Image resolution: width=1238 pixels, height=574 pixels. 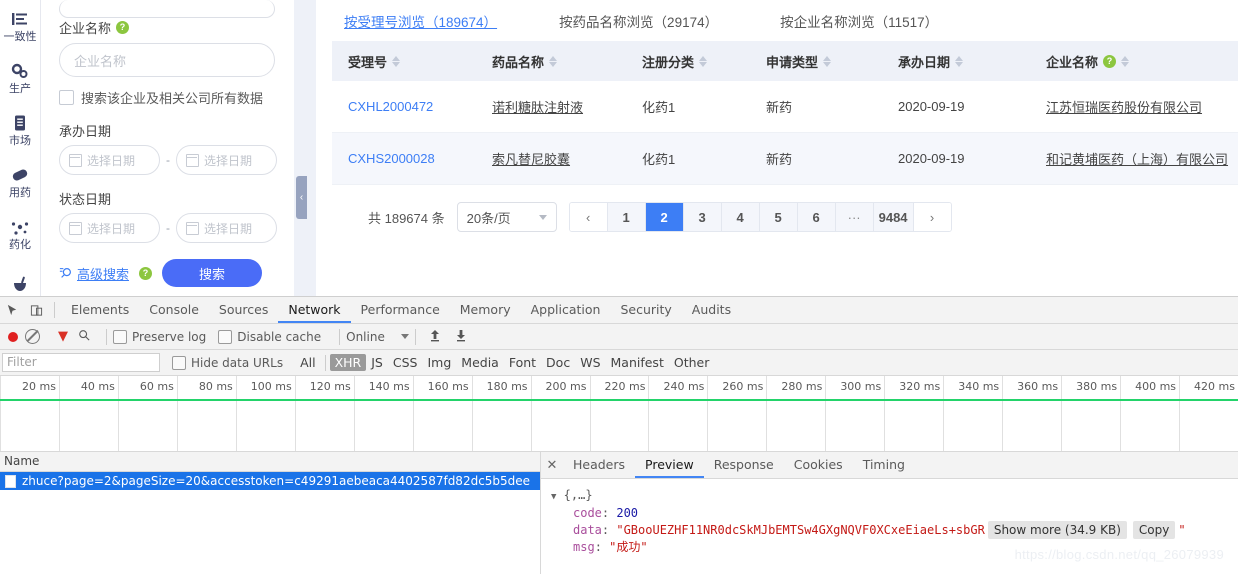 What do you see at coordinates (390, 106) in the screenshot?
I see `accept-no-link: CXHL2000472` at bounding box center [390, 106].